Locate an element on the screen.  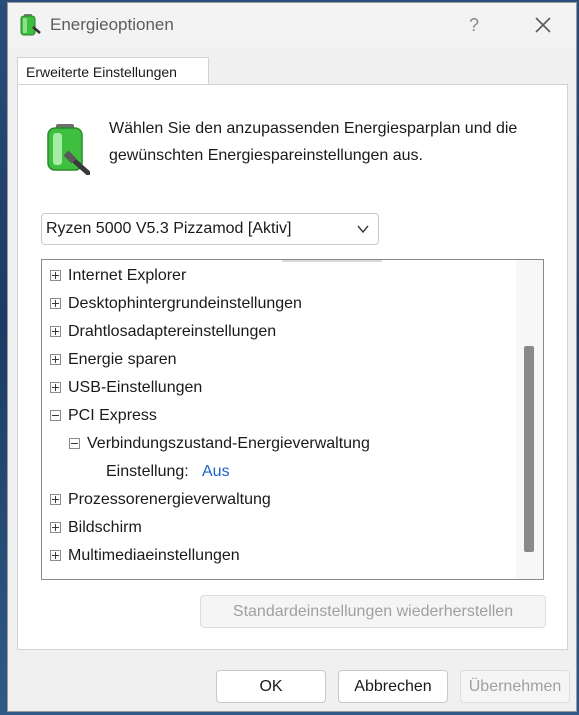
power-battery-icon is located at coordinates (68, 149).